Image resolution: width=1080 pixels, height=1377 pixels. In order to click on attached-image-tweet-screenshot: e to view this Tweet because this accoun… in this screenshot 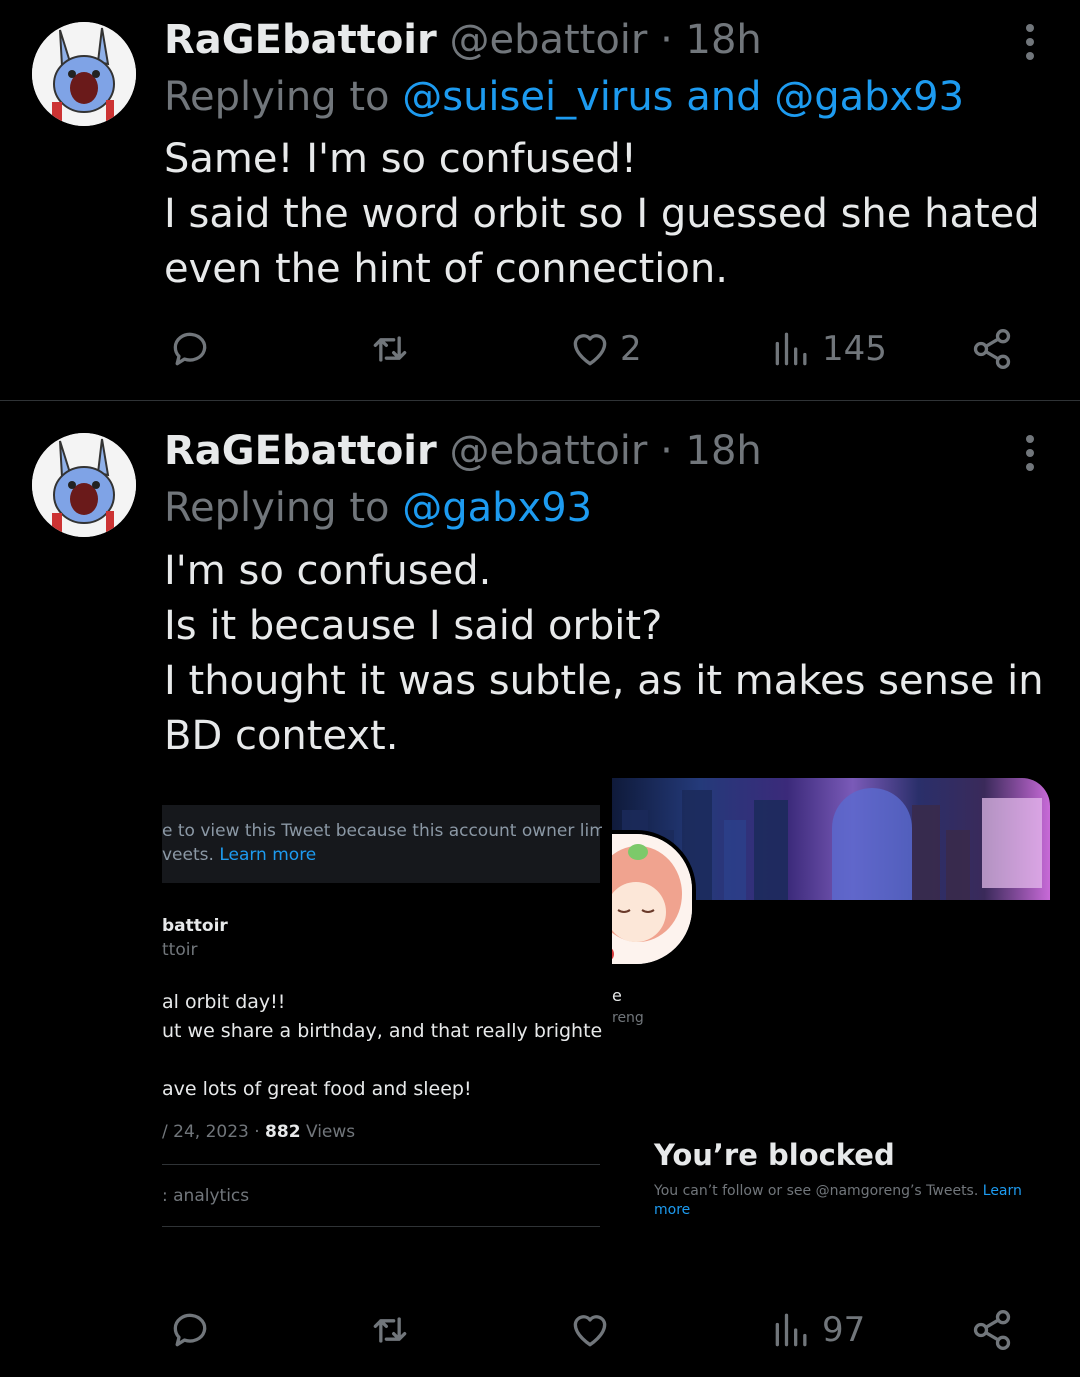, I will do `click(382, 1020)`.